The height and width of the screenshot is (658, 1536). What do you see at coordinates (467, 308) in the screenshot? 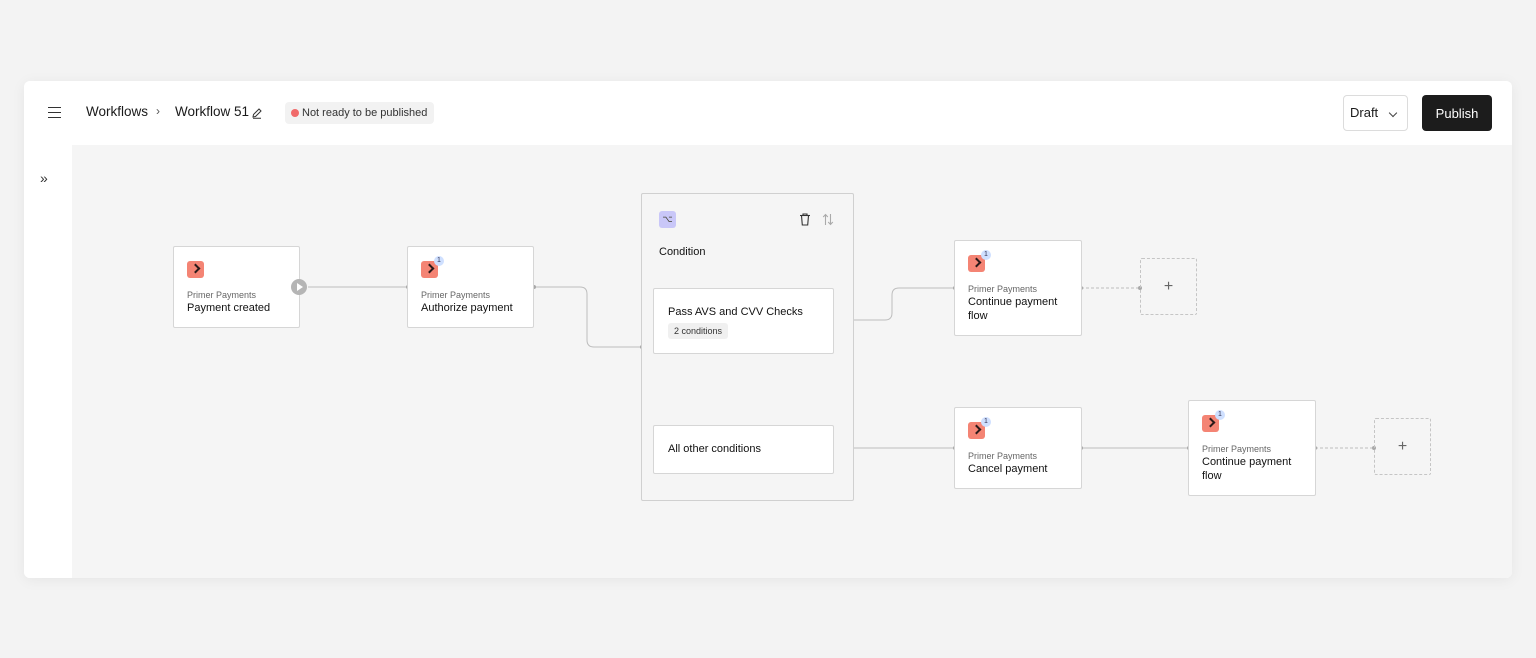
I see `node-title: Authorize payment` at bounding box center [467, 308].